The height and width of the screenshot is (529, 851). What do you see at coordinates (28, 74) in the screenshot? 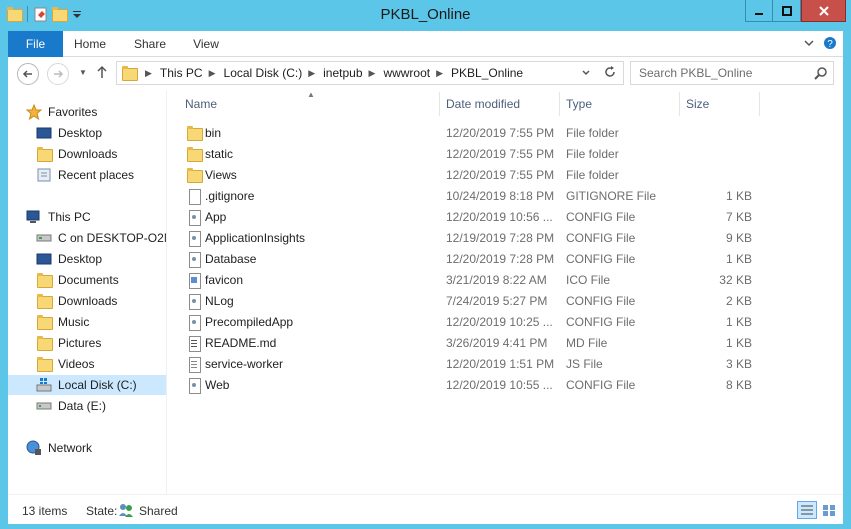
I see `back-button` at bounding box center [28, 74].